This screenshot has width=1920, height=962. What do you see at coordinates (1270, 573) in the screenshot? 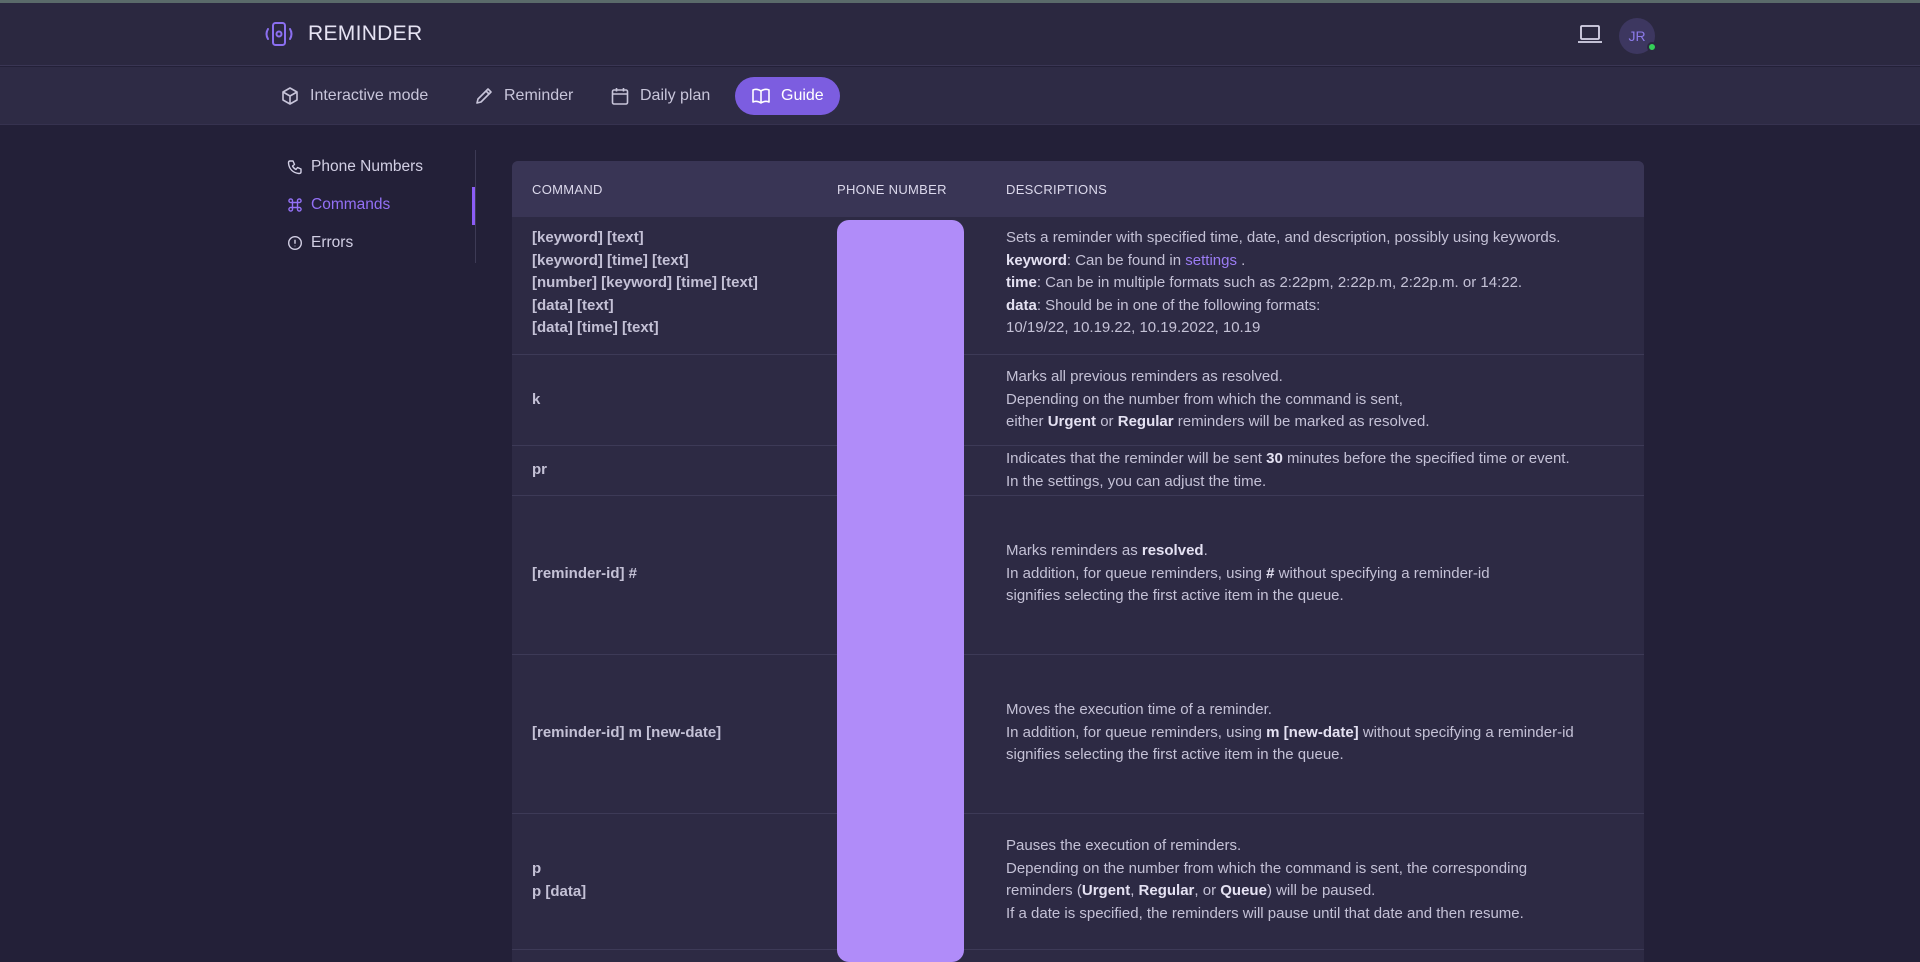
I see `term: #` at bounding box center [1270, 573].